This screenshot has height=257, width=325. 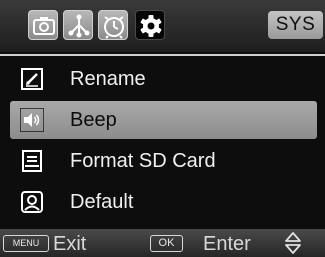 What do you see at coordinates (26, 243) in the screenshot?
I see `menu-key-badge: MENU` at bounding box center [26, 243].